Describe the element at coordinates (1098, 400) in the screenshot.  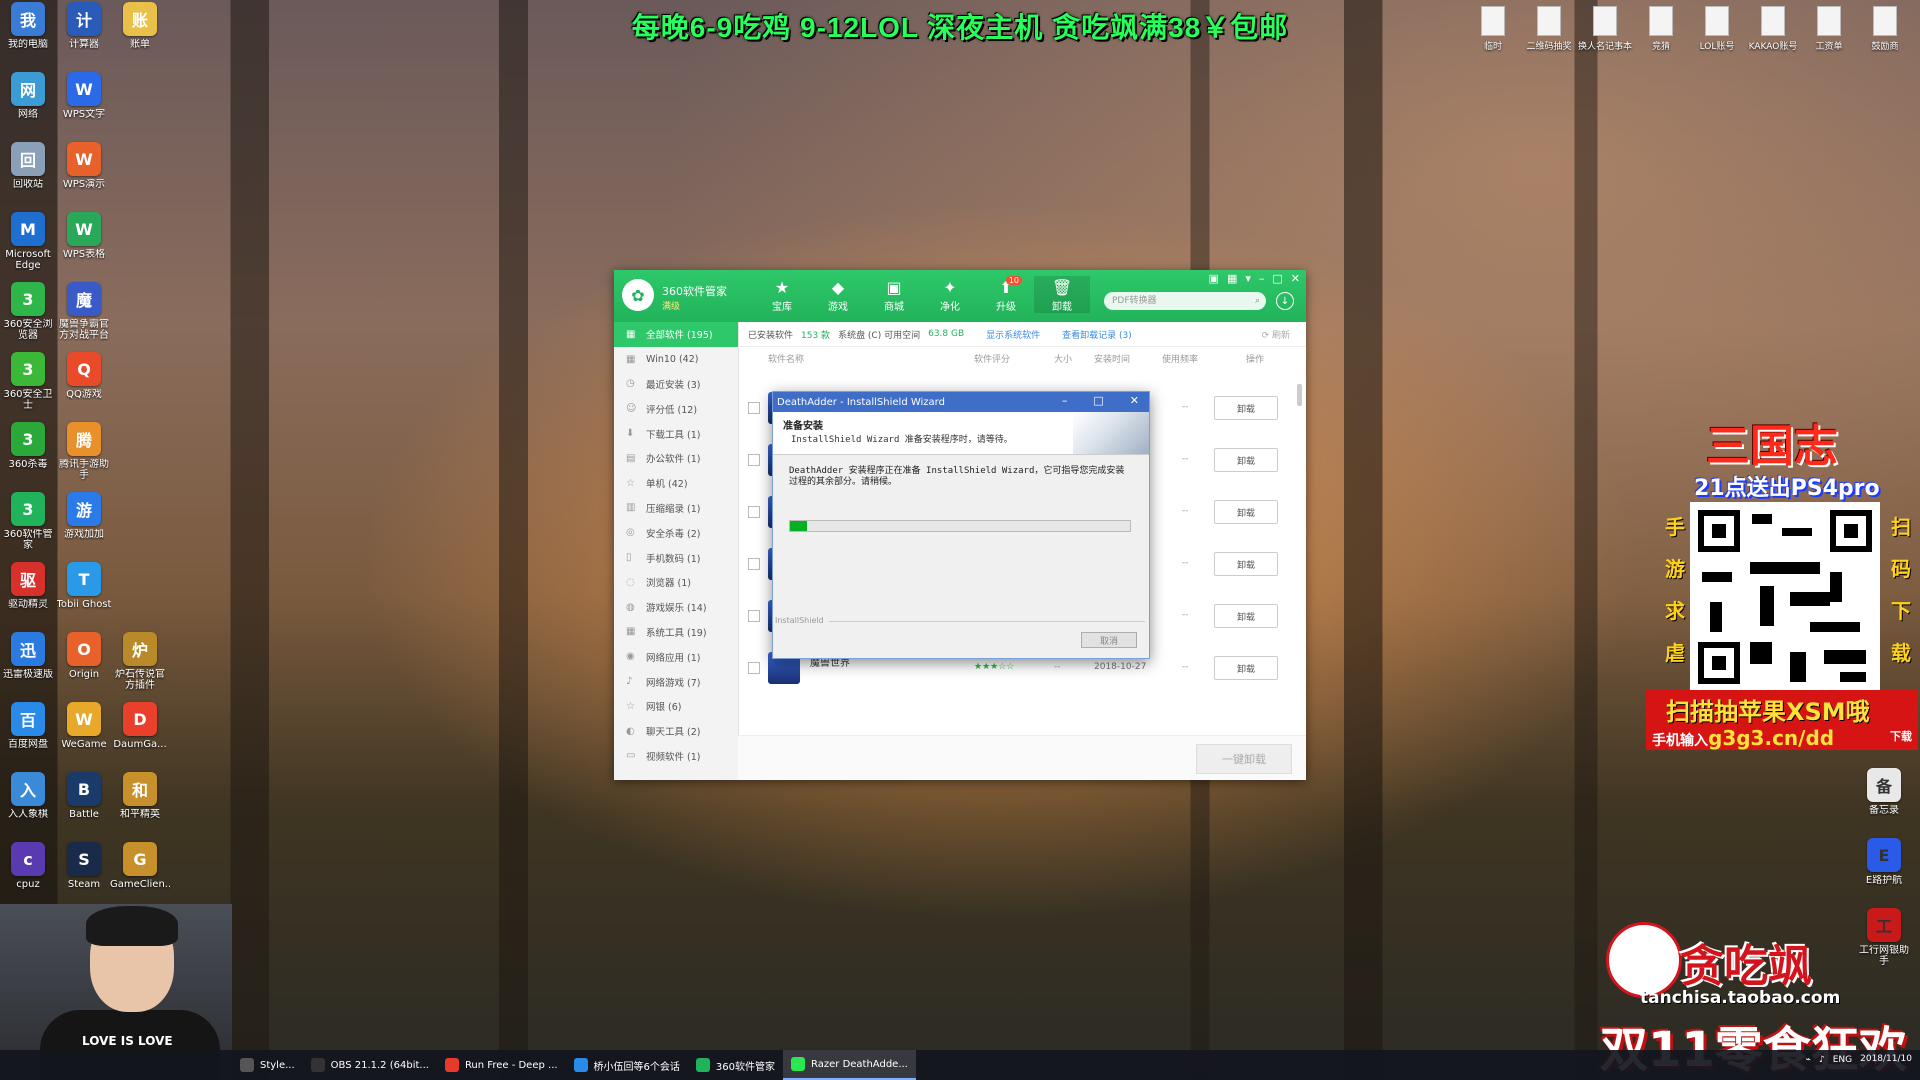
I see `dialog-maximize-button: □` at that location.